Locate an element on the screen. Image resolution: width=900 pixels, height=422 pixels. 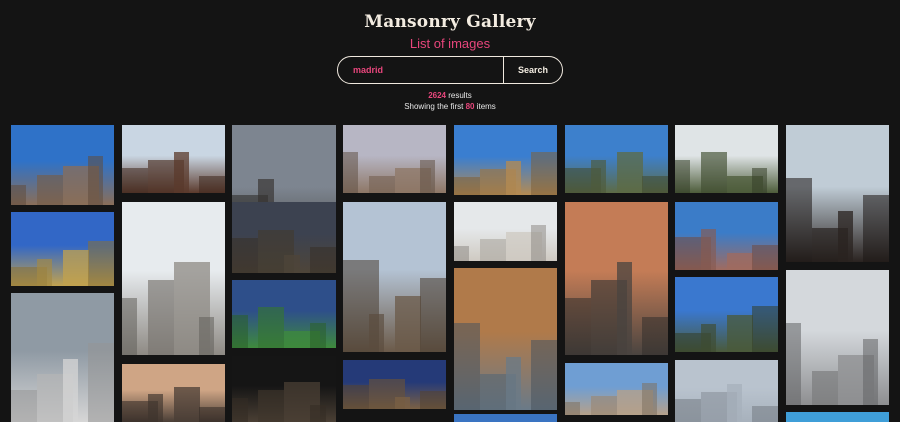
gallery-image-city-panorama-blue-sky is located at coordinates (62, 165).